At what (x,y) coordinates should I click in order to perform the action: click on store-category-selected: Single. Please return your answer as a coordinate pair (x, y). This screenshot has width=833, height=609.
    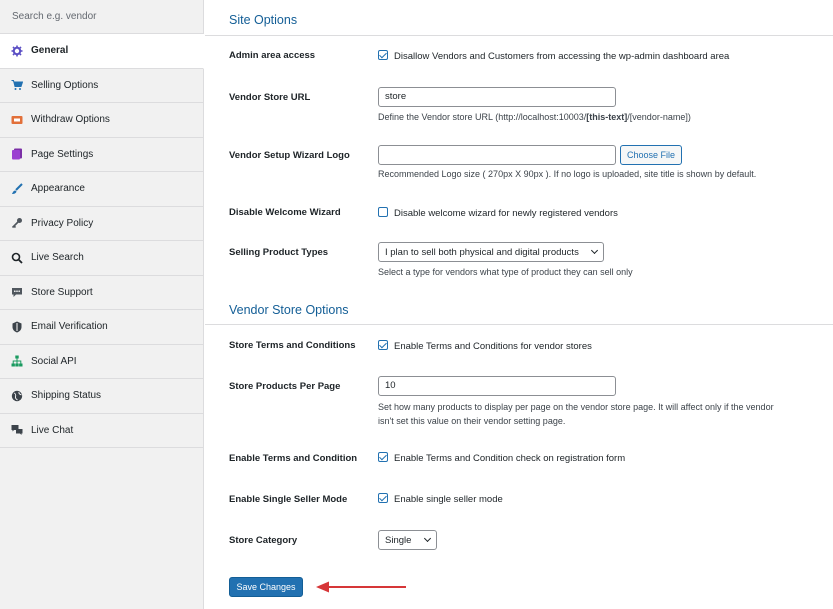
    Looking at the image, I should click on (398, 540).